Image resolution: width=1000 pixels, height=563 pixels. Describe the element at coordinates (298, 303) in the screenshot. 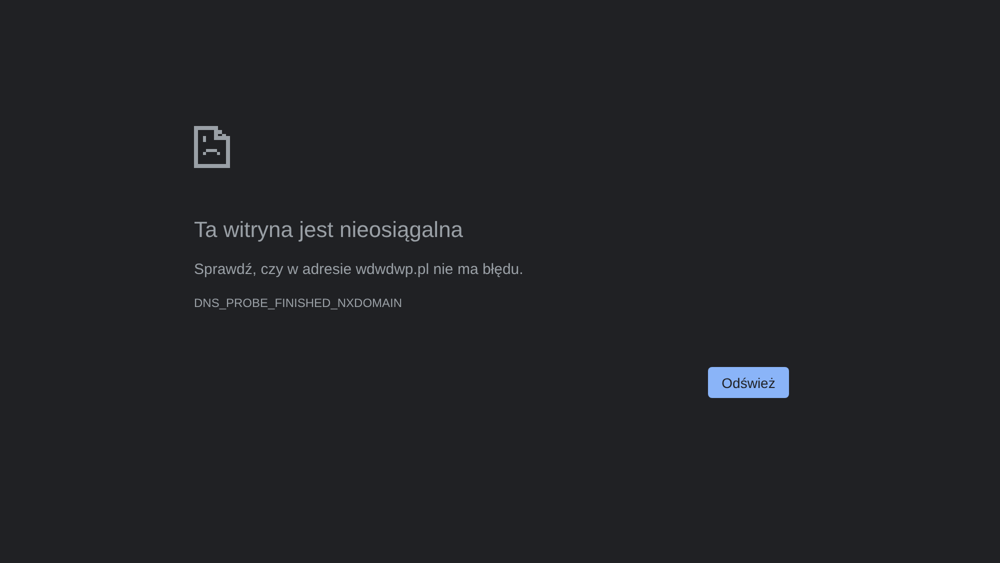

I see `error-code: DNS_PROBE_FINISHED_NXDOMAIN` at that location.